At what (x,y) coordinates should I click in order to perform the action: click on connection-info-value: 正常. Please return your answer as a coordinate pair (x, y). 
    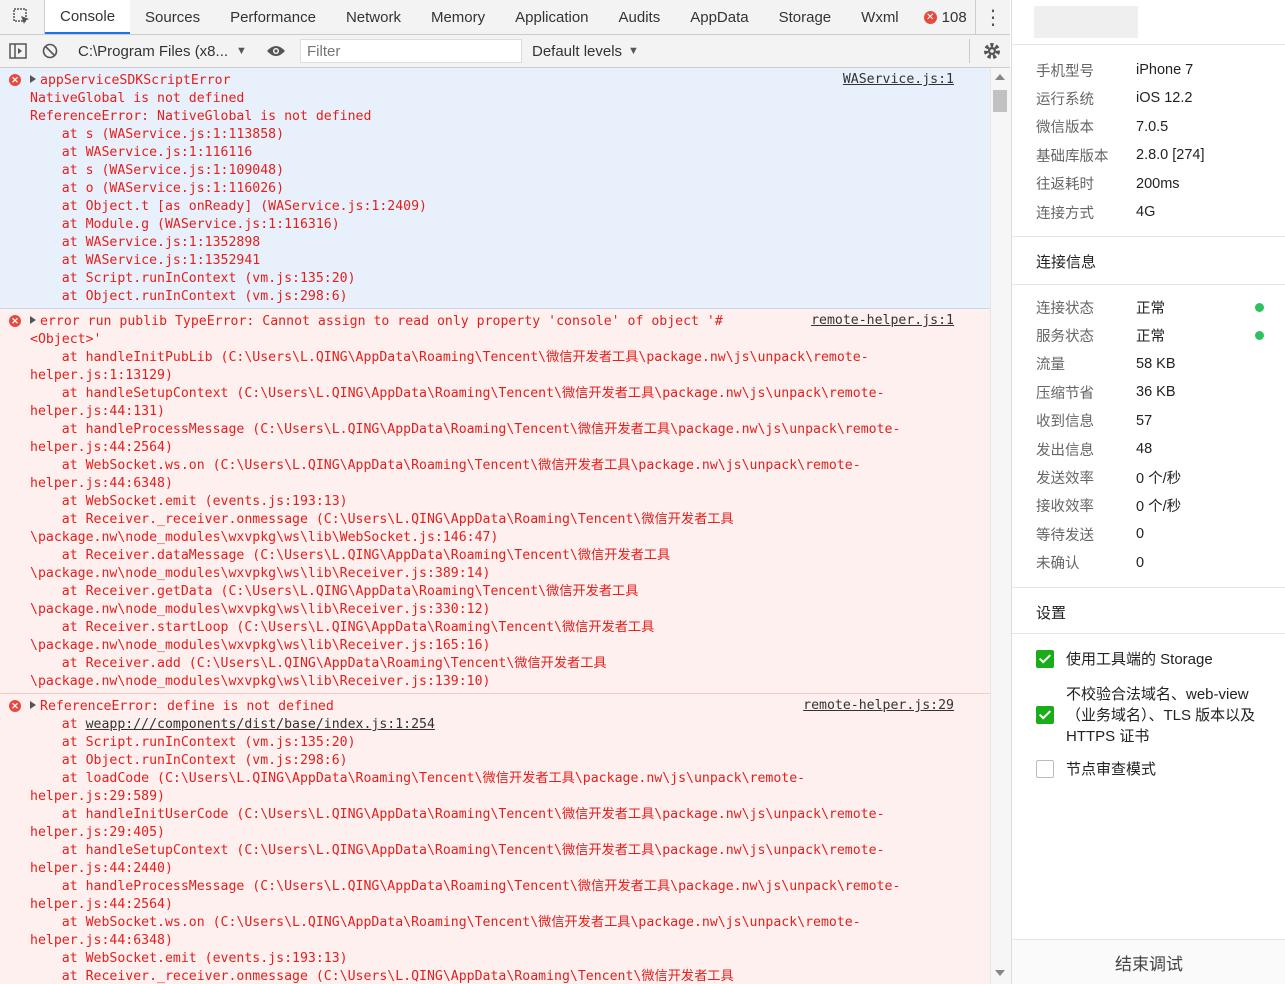
    Looking at the image, I should click on (1150, 308).